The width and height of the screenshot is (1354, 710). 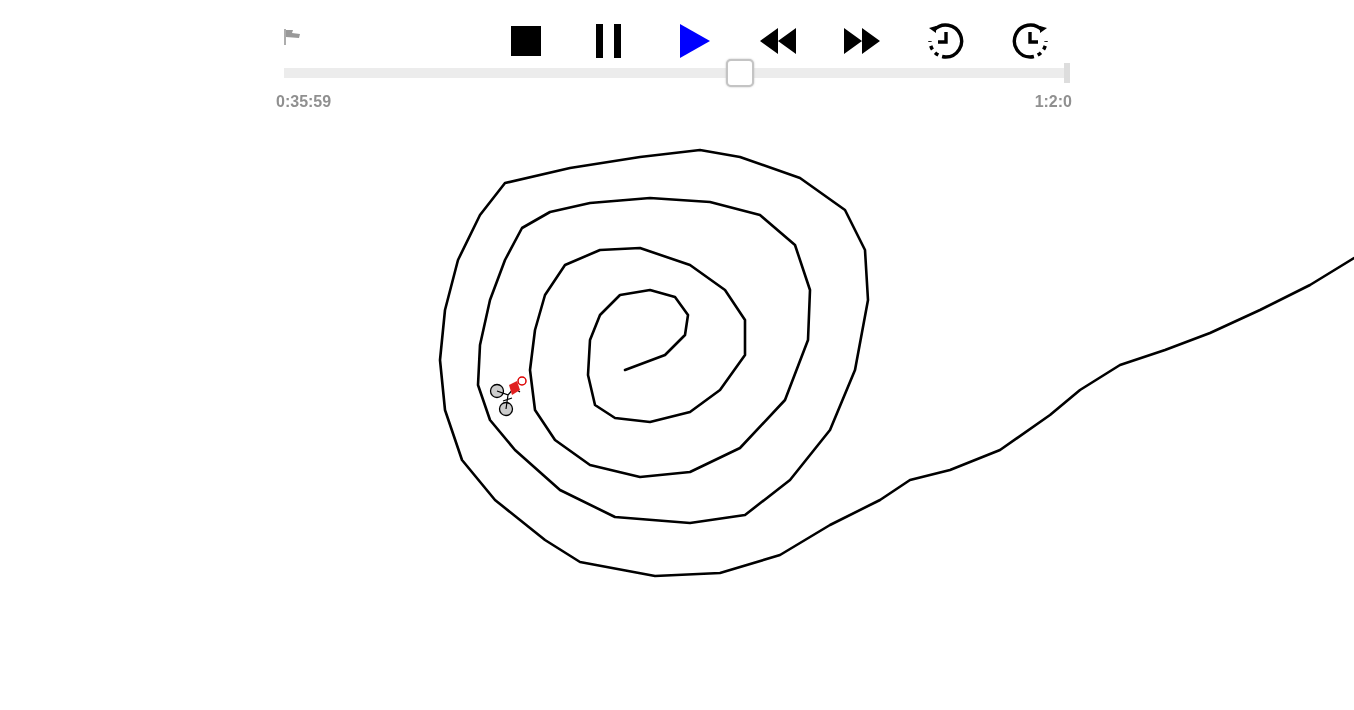 What do you see at coordinates (1053, 102) in the screenshot?
I see `total-time: 1:2:0` at bounding box center [1053, 102].